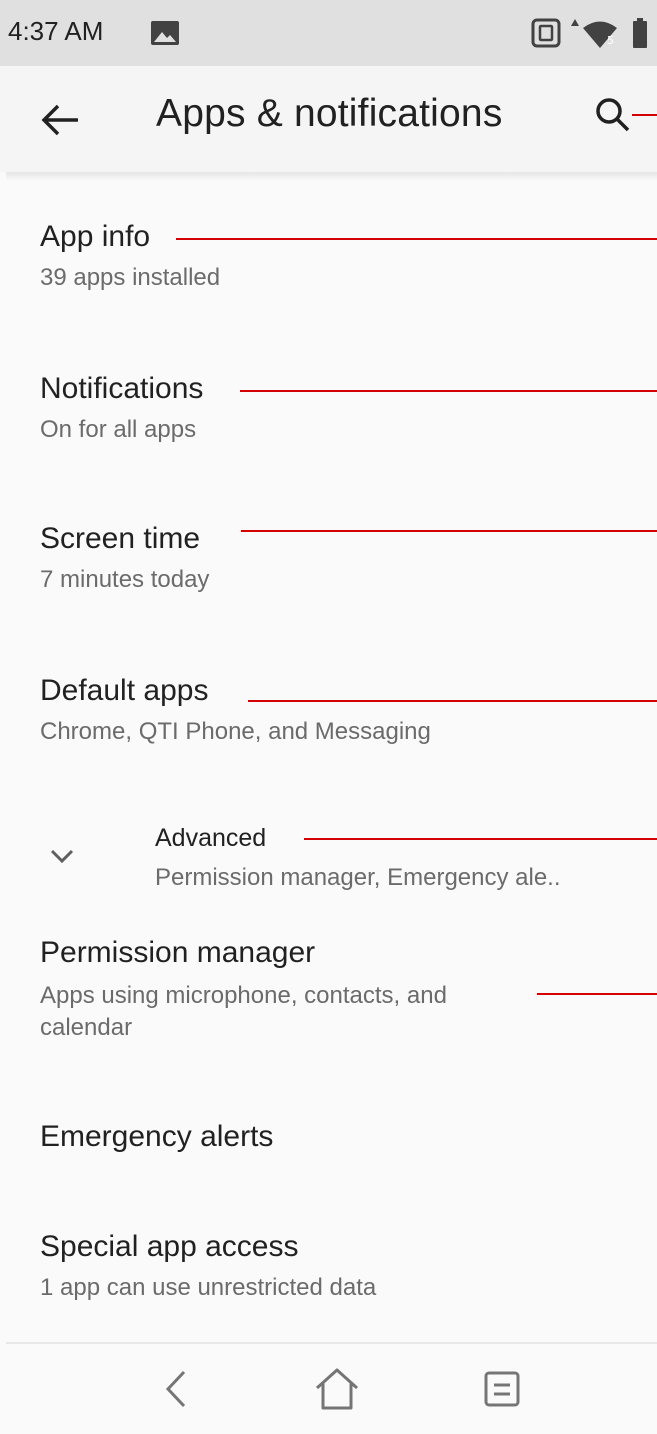  I want to click on item-title: Emergency alerts, so click(157, 1136).